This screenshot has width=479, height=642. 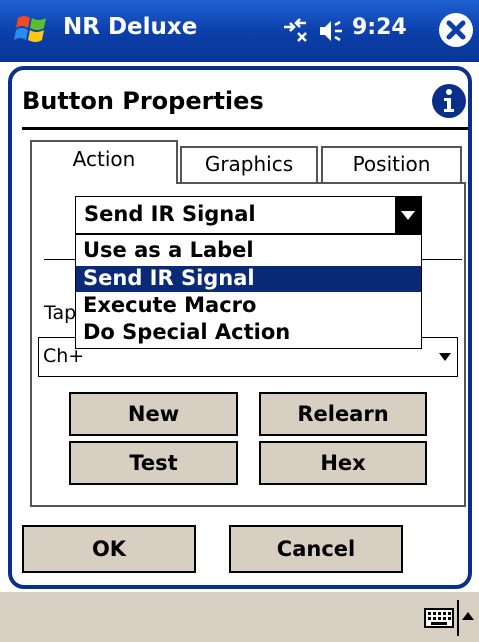 I want to click on tab-action: Action, so click(x=104, y=162).